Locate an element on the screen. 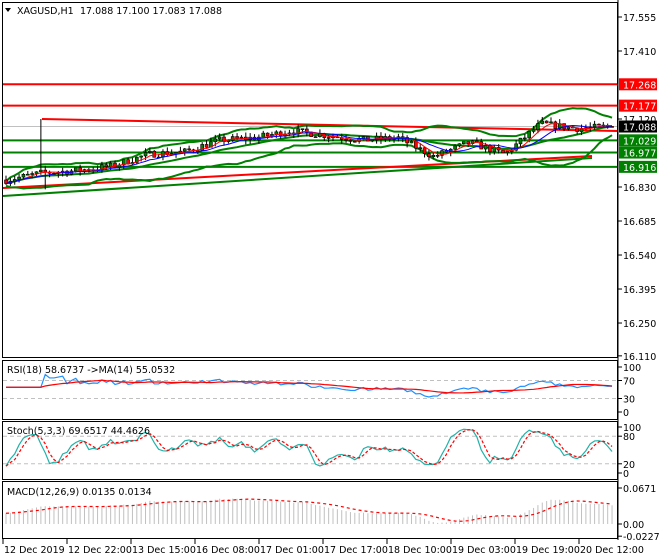 The width and height of the screenshot is (660, 560). price-label-text: 17.029 is located at coordinates (639, 141).